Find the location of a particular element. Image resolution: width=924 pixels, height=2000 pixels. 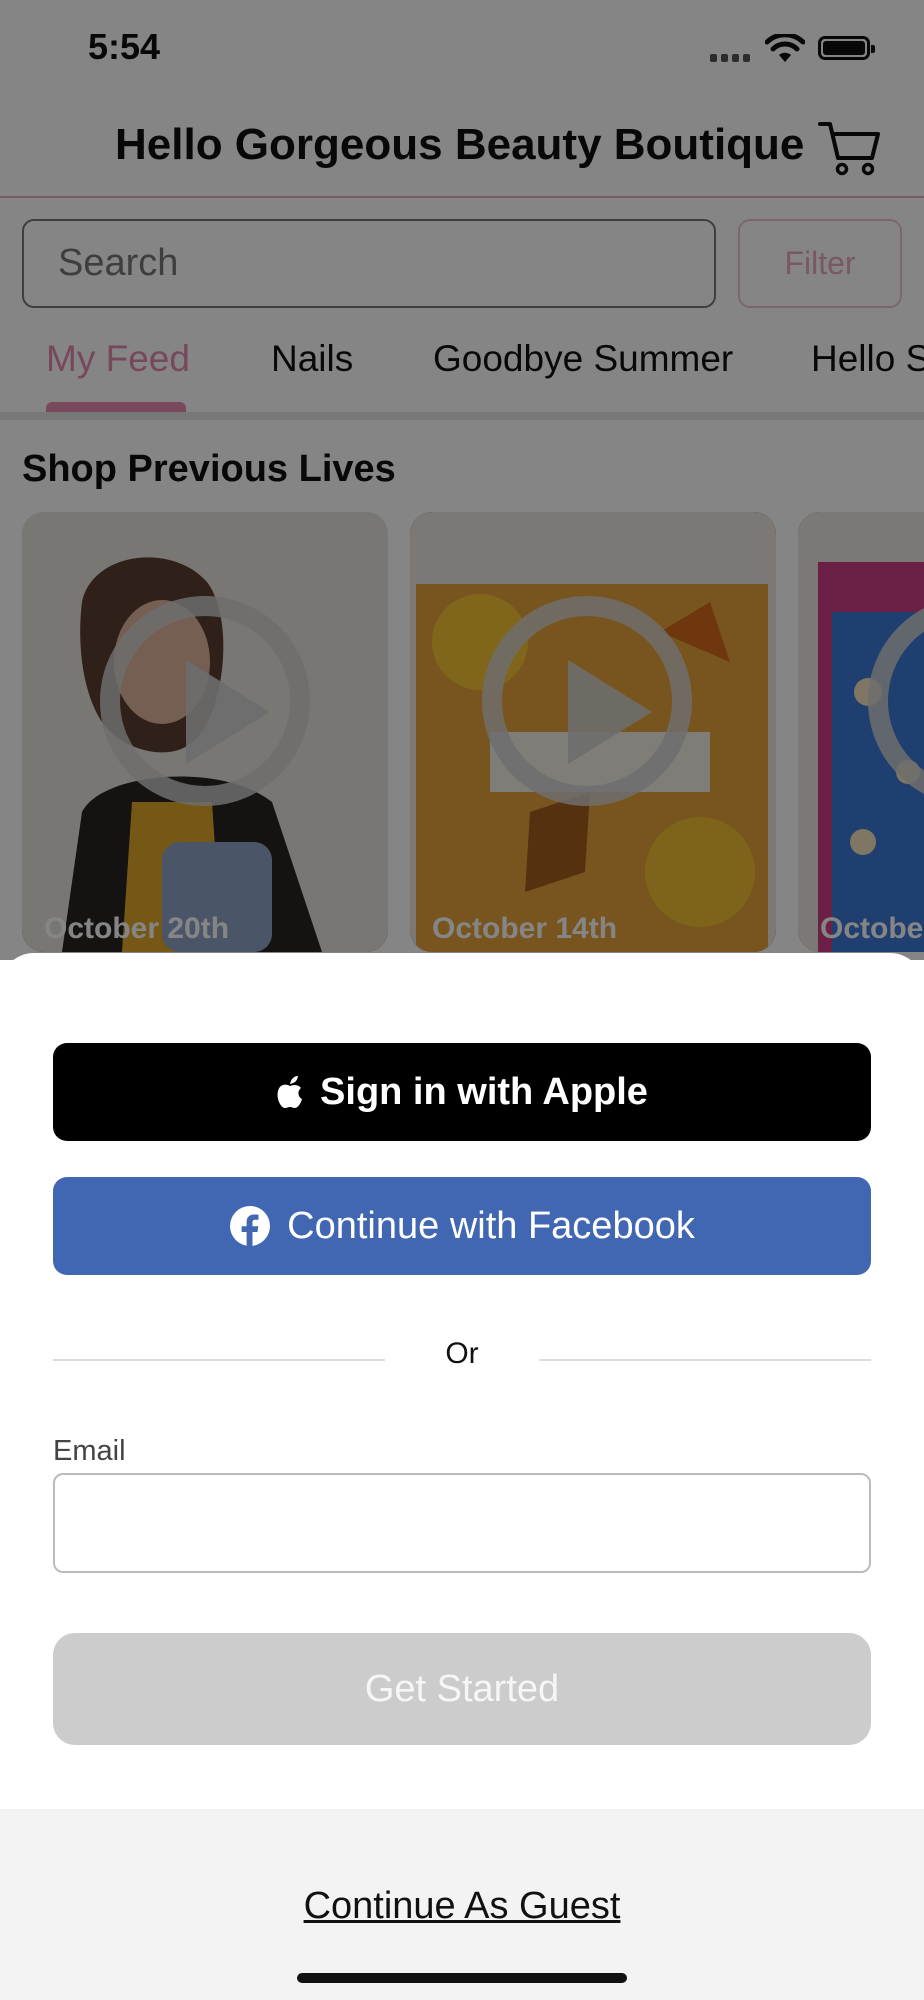

facebook-icon is located at coordinates (250, 1226).